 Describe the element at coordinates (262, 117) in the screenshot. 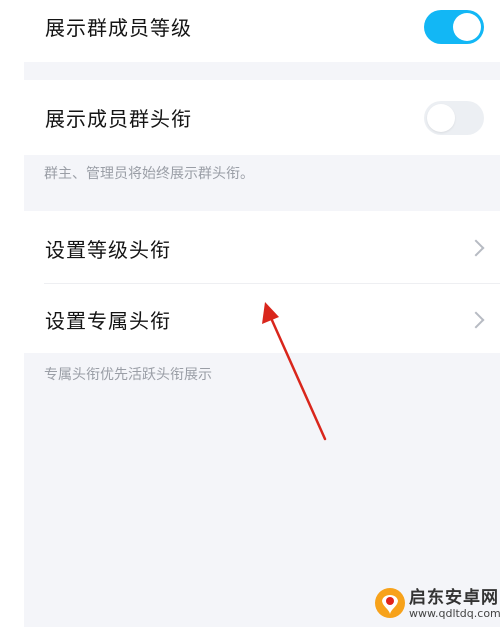

I see `show-member-title-row: 展示成员群头衔` at that location.